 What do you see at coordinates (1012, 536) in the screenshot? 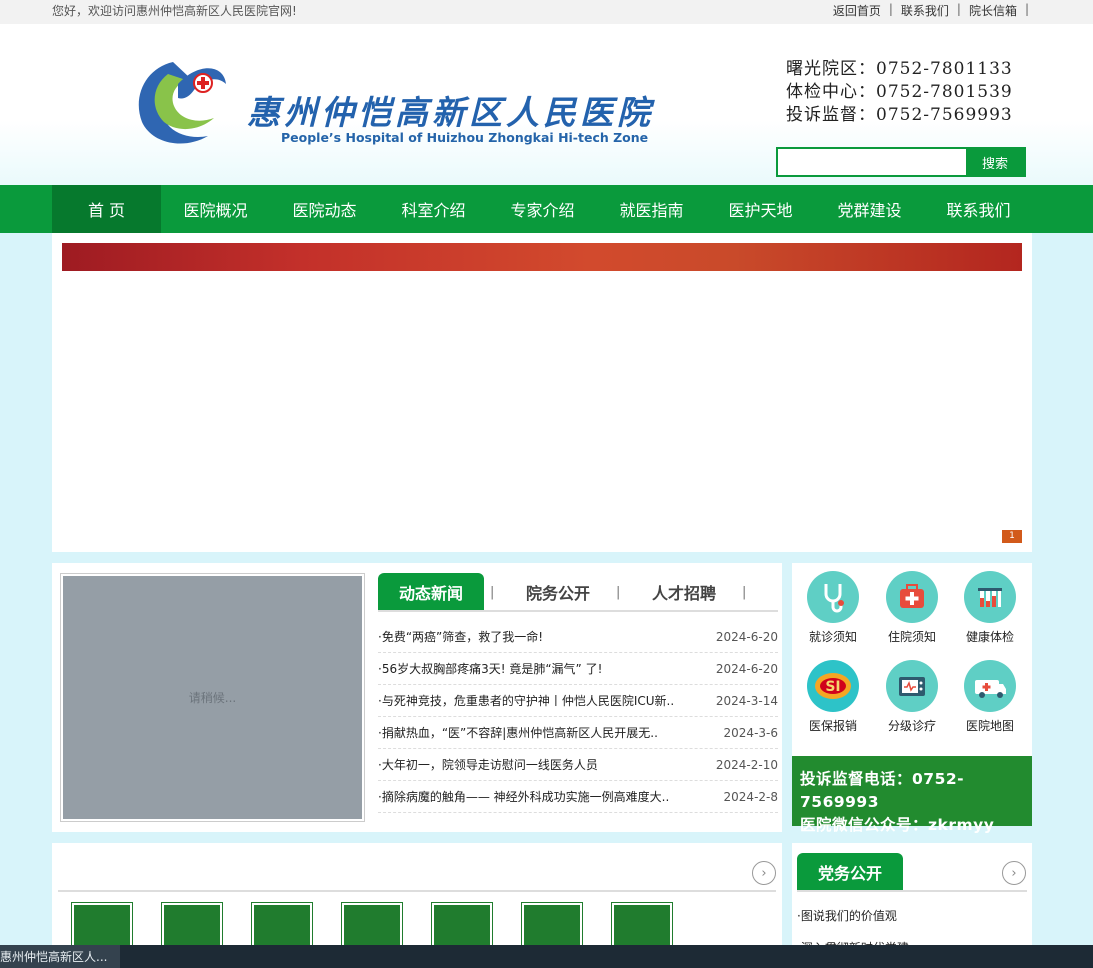
I see `banner-page-indicator: 1` at bounding box center [1012, 536].